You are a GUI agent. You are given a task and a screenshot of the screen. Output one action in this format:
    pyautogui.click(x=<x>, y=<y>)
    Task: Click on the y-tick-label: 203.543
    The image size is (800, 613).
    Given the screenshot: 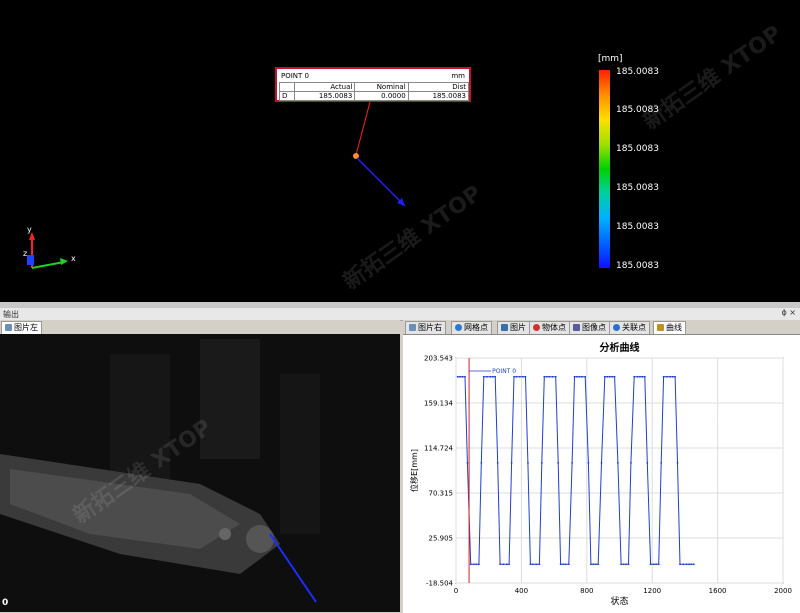 What is the action you would take?
    pyautogui.click(x=438, y=359)
    